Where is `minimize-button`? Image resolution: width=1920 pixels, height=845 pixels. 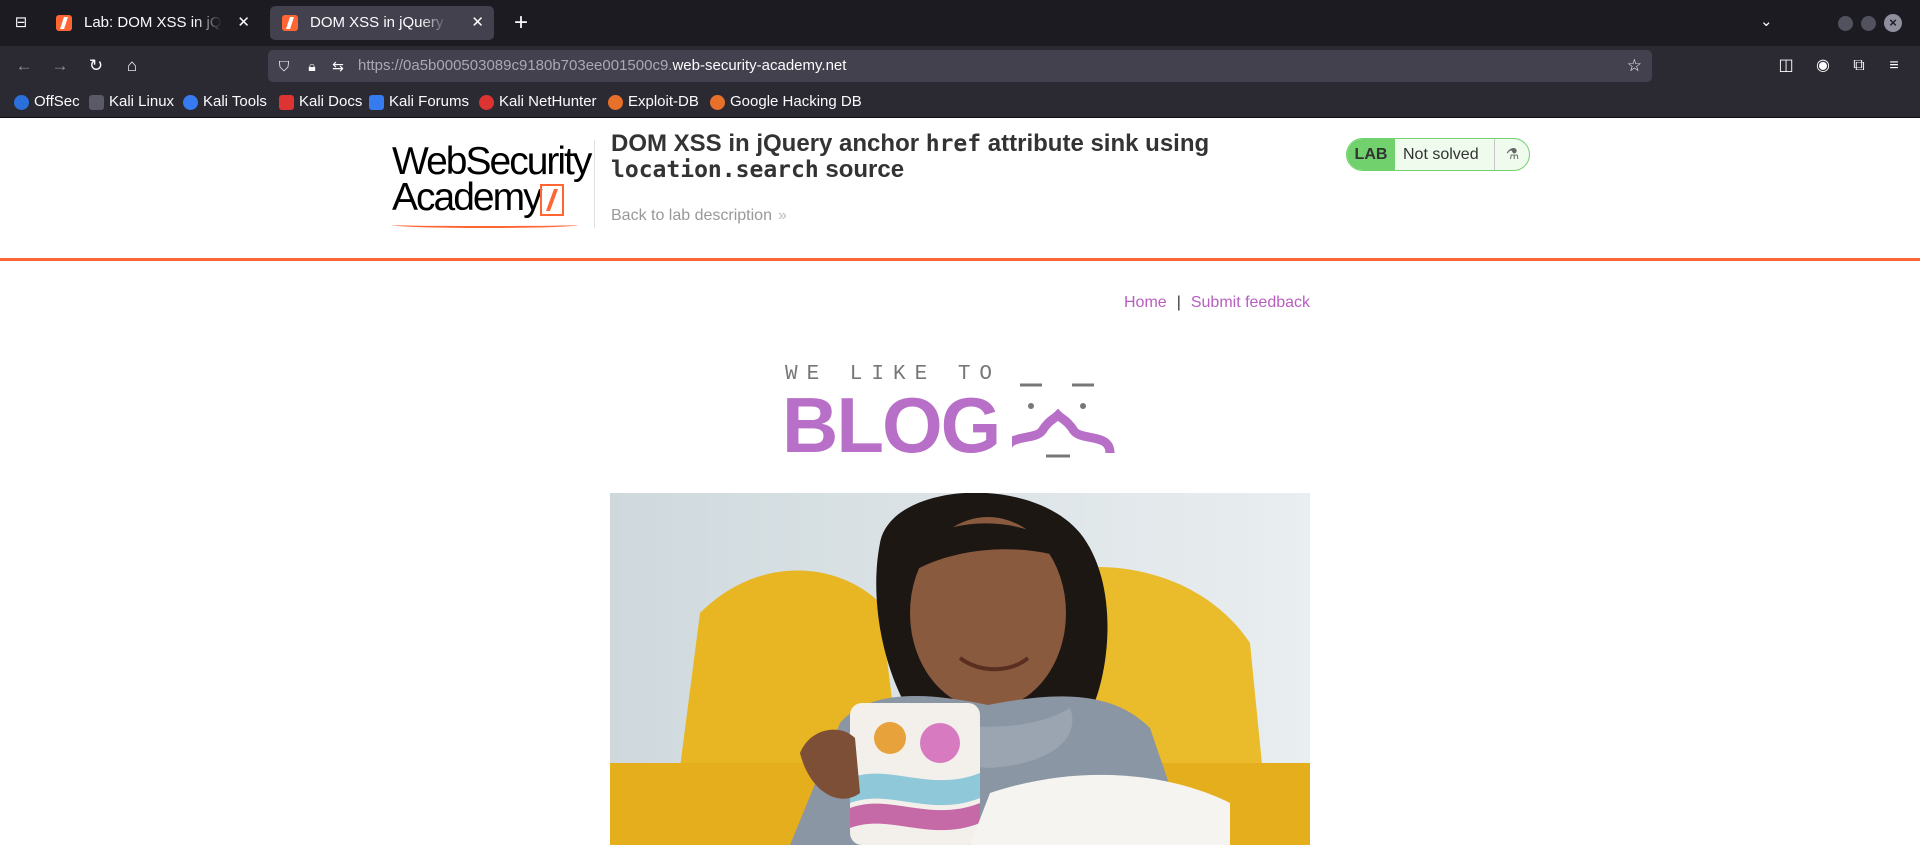
minimize-button is located at coordinates (1845, 23).